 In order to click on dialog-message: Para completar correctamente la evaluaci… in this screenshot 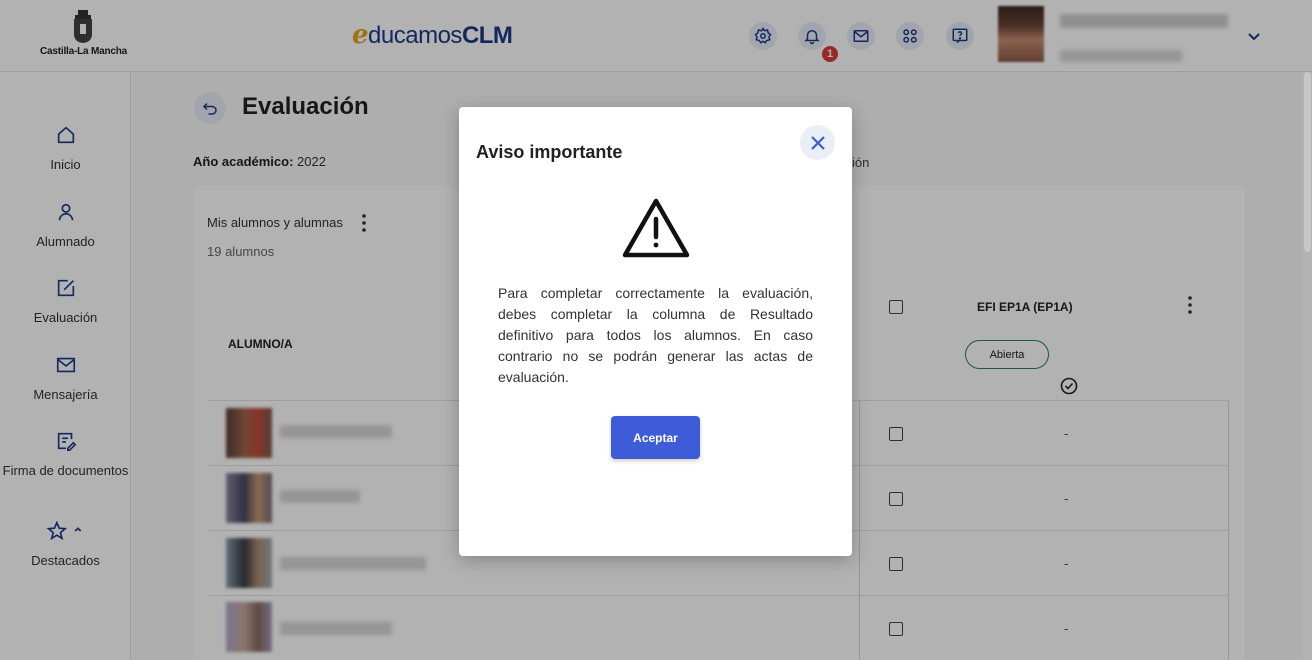, I will do `click(655, 335)`.